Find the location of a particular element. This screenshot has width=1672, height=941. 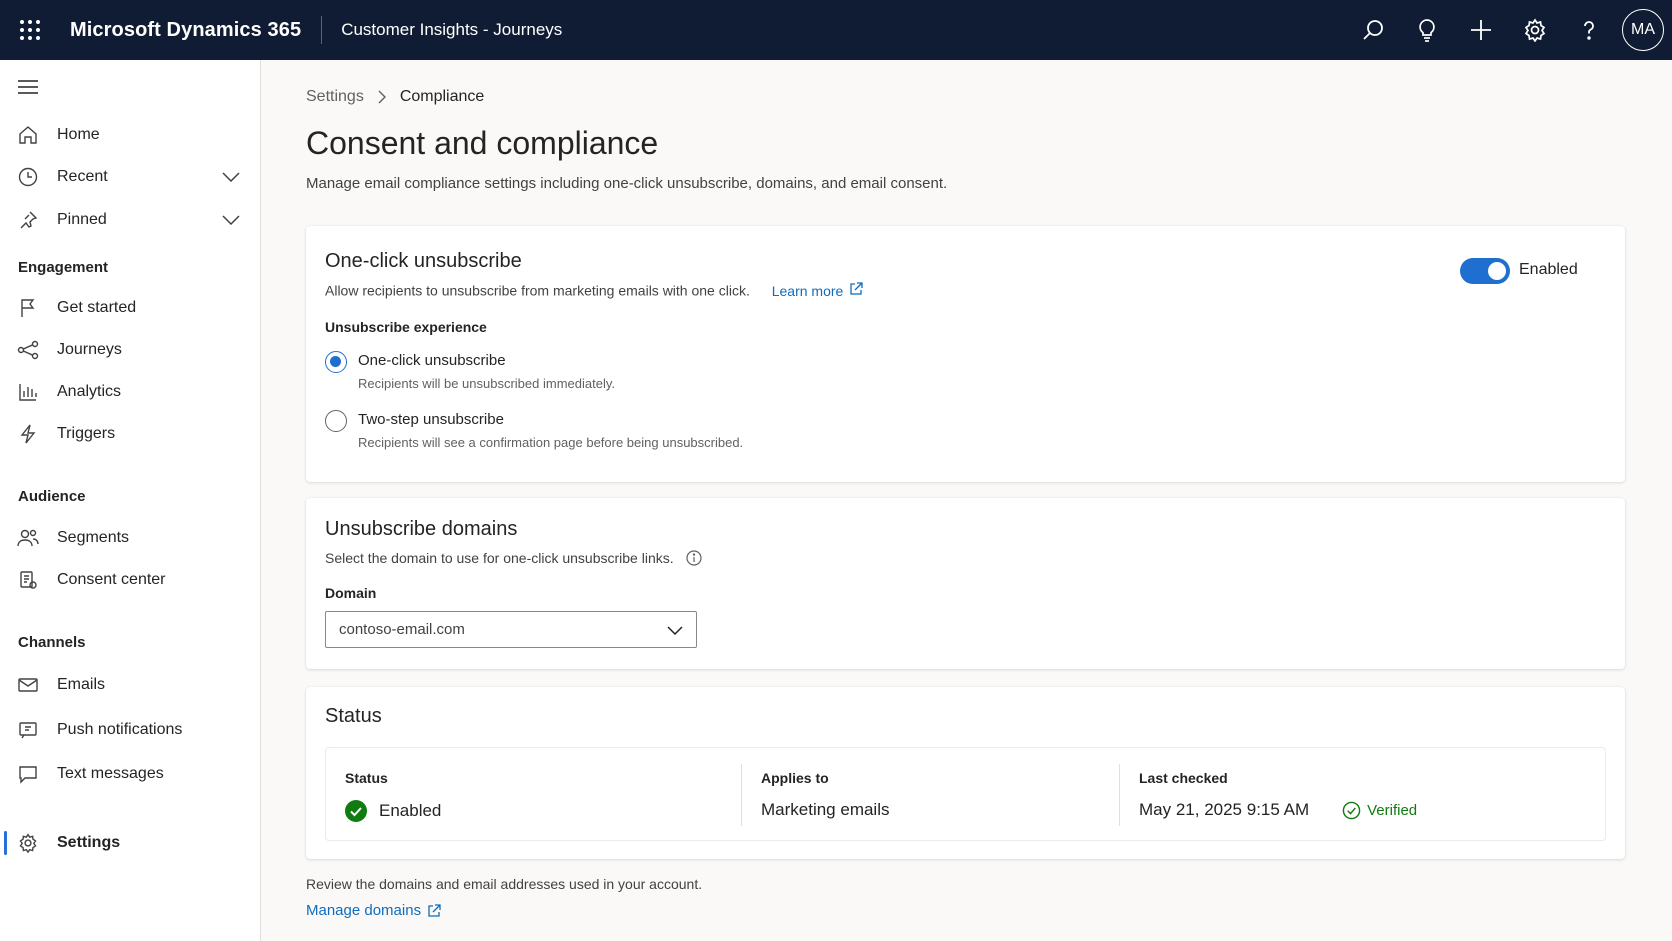

card-title: Status is located at coordinates (353, 716).